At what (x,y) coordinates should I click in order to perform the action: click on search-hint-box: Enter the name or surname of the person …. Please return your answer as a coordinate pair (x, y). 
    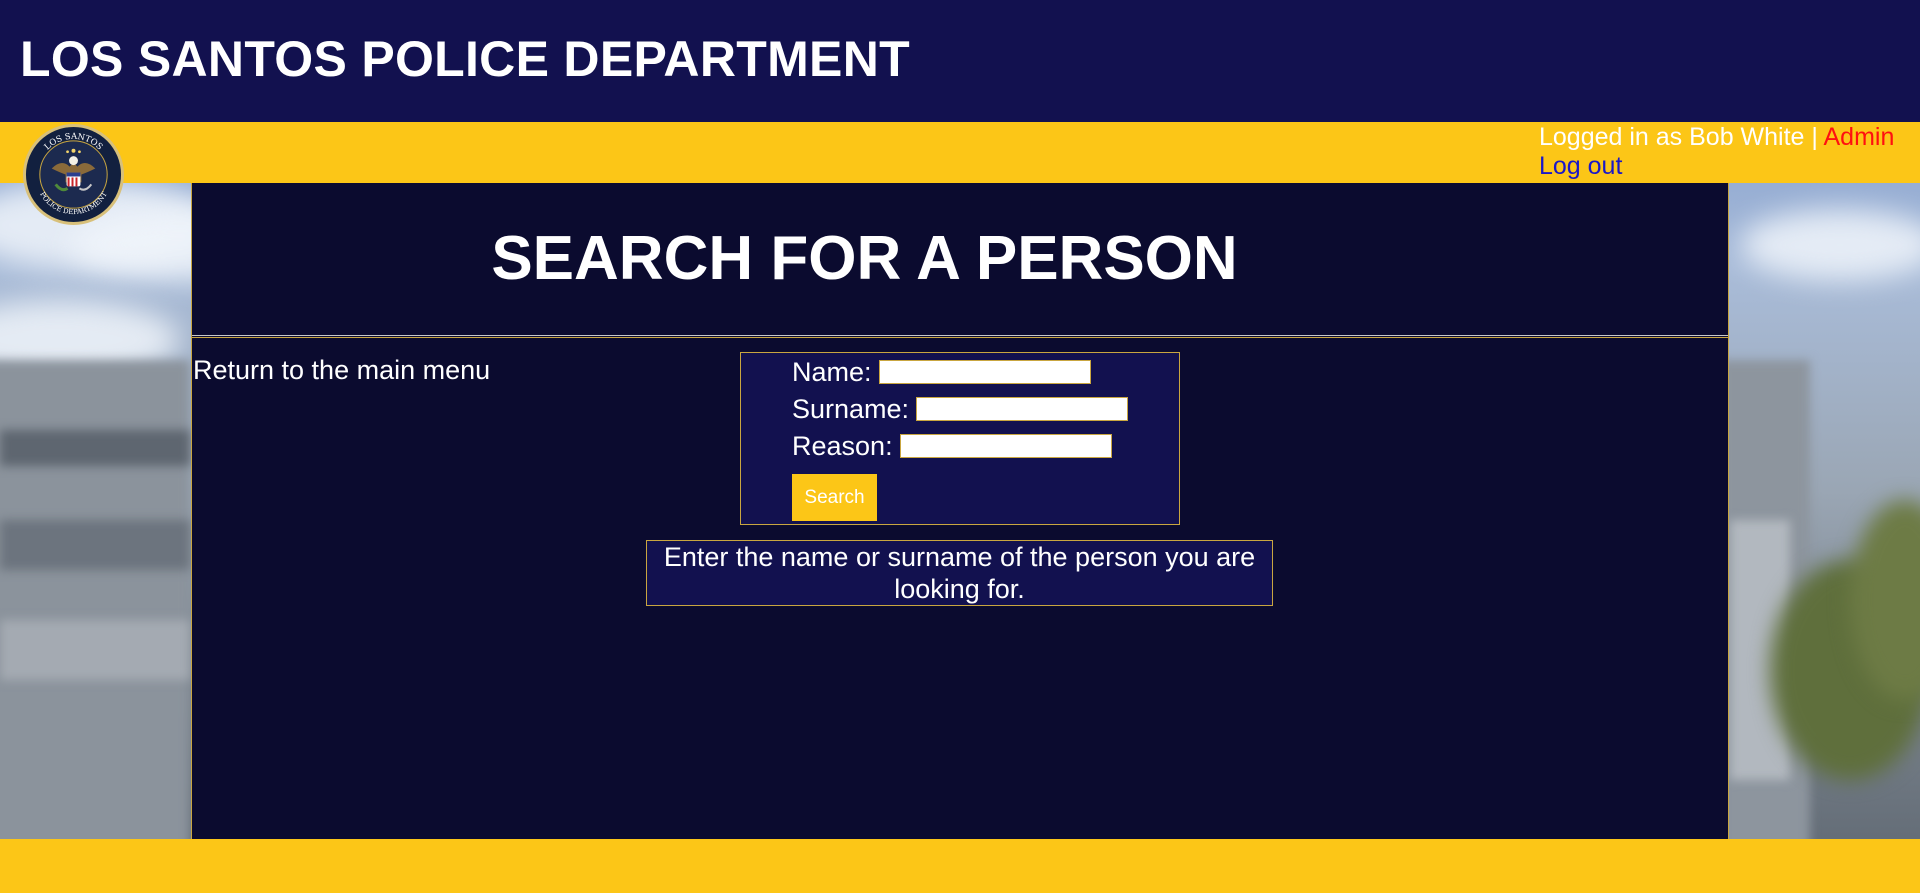
    Looking at the image, I should click on (959, 573).